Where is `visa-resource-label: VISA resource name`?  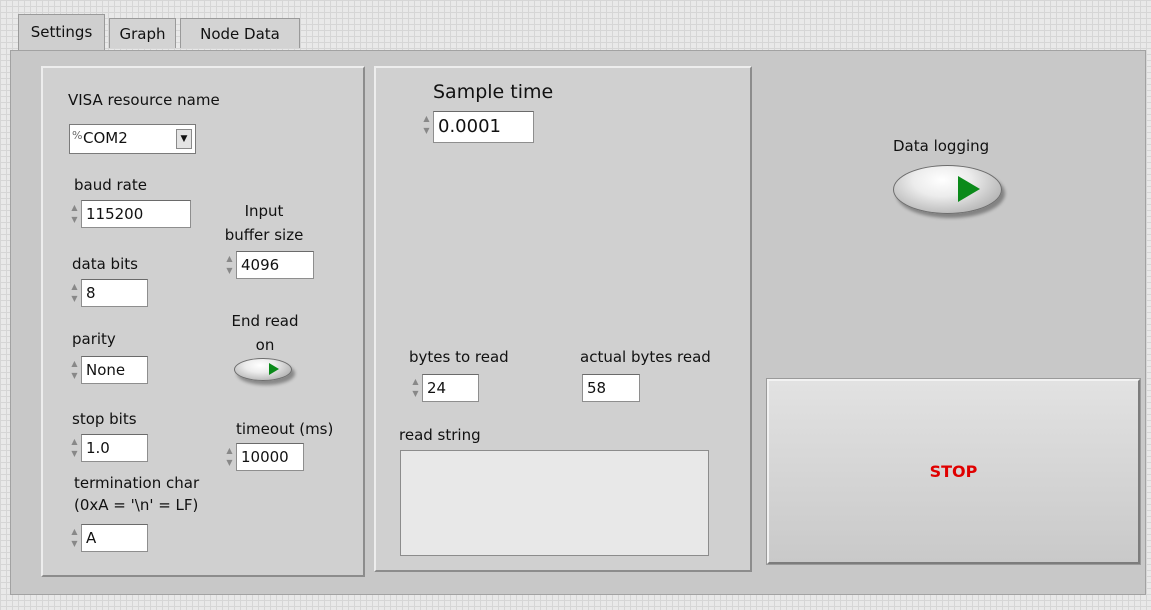
visa-resource-label: VISA resource name is located at coordinates (144, 100).